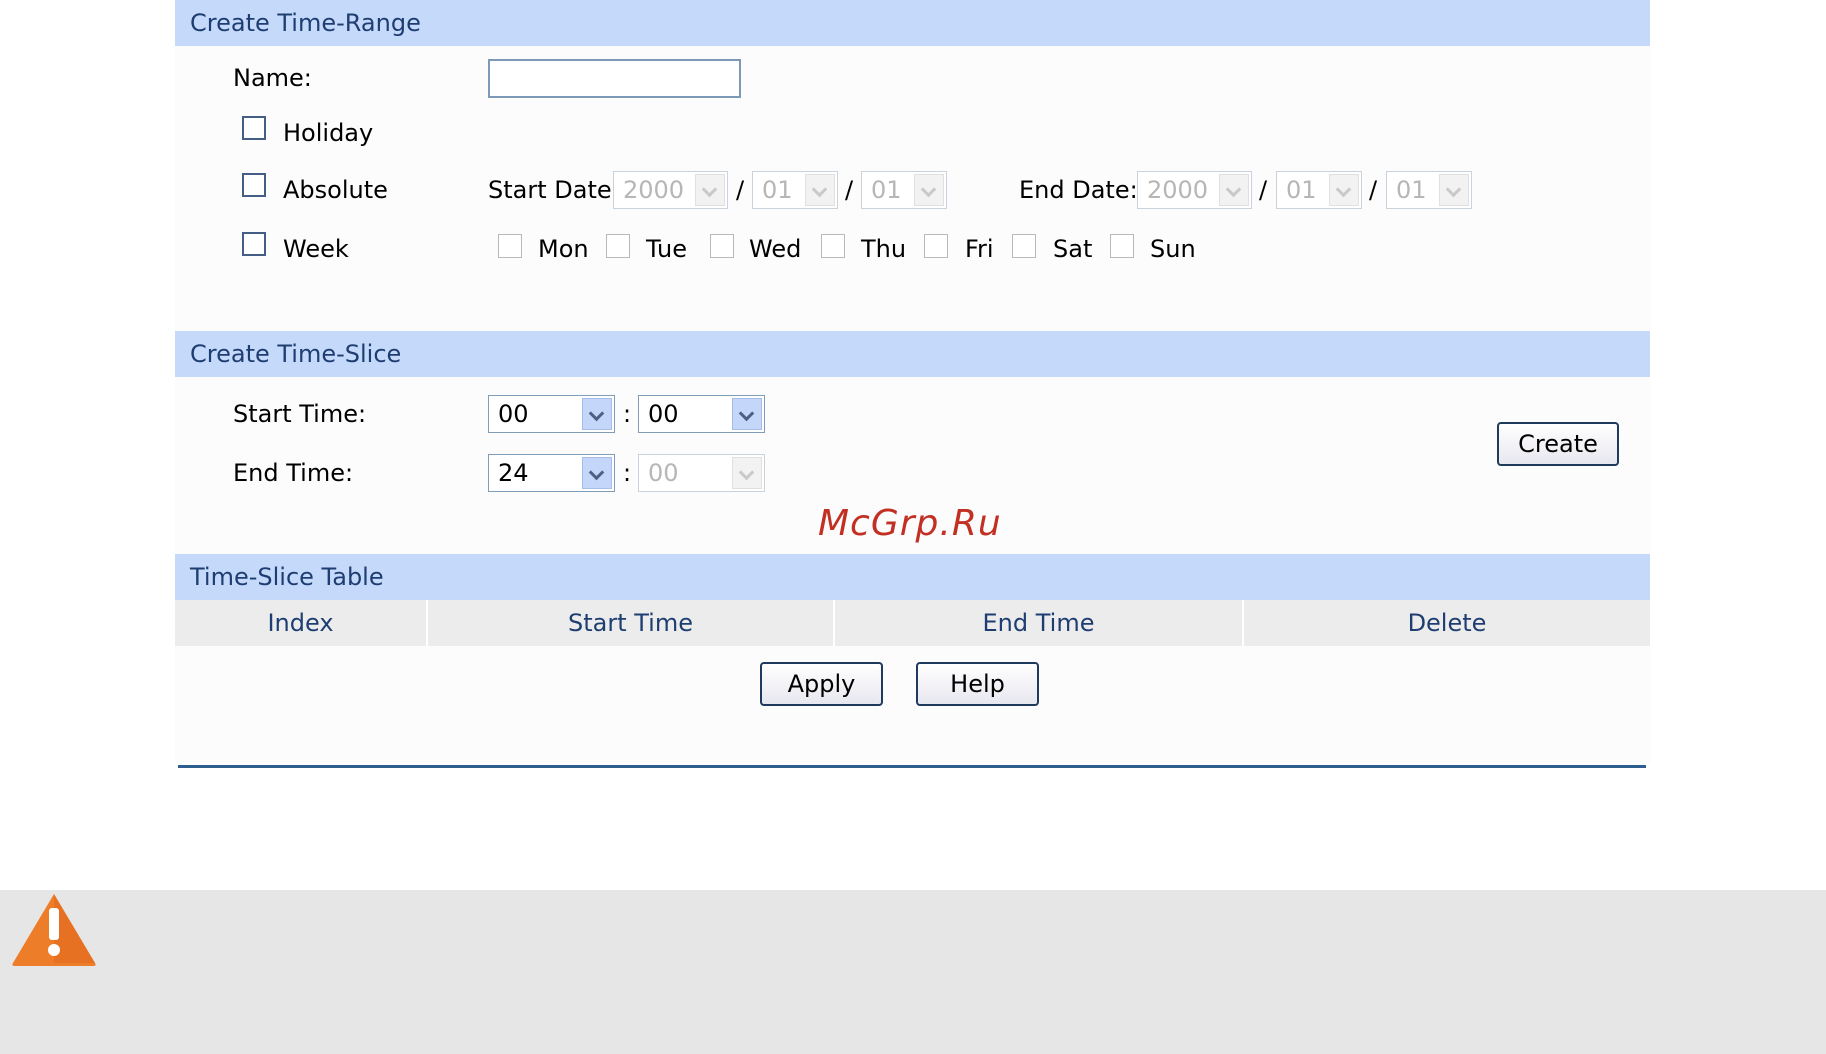 The image size is (1826, 1054). Describe the element at coordinates (1037, 623) in the screenshot. I see `column-header-end-time: End Time` at that location.